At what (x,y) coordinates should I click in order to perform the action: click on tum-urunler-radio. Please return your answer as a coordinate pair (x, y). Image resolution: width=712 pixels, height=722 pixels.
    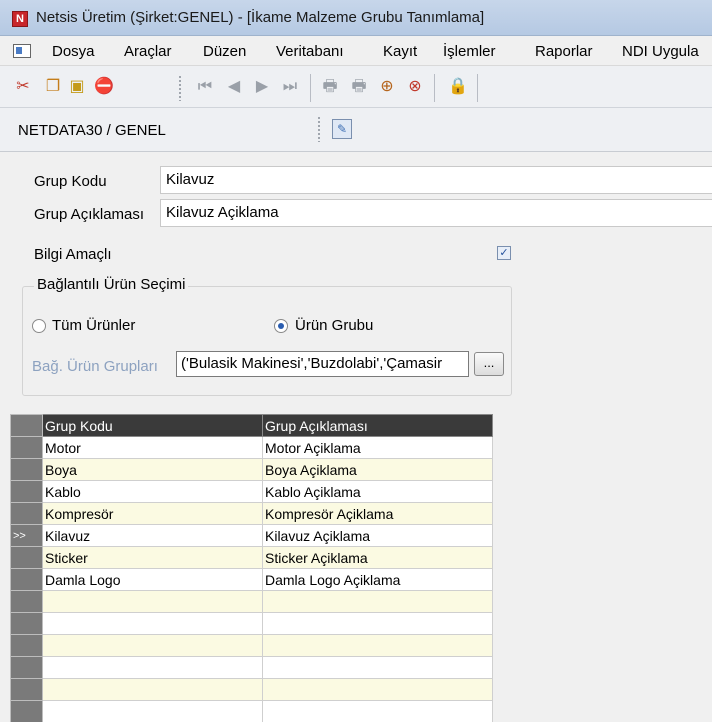
    Looking at the image, I should click on (39, 326).